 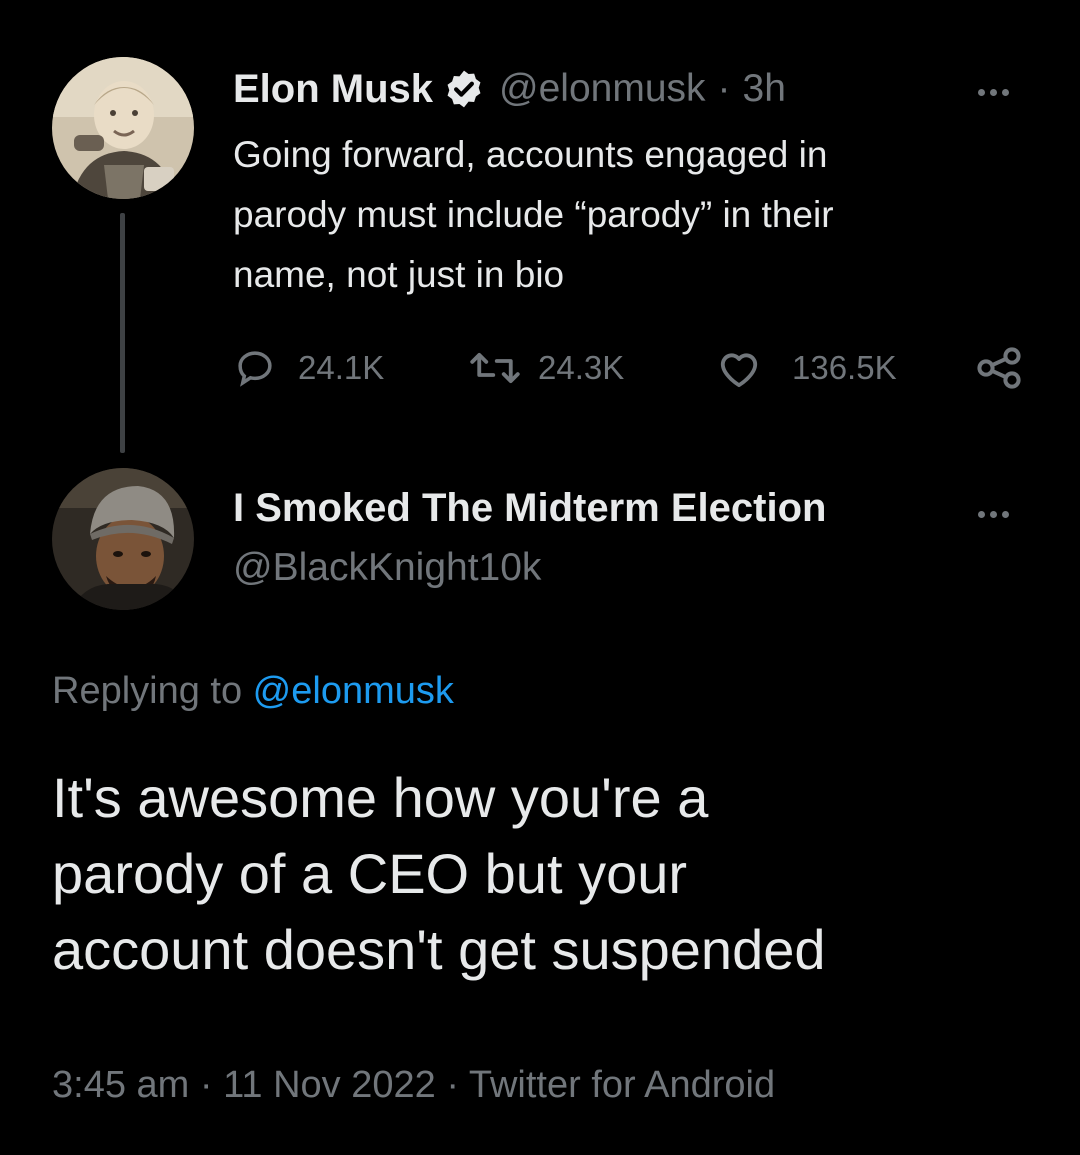 I want to click on reply-action: 24.1K, so click(x=309, y=368).